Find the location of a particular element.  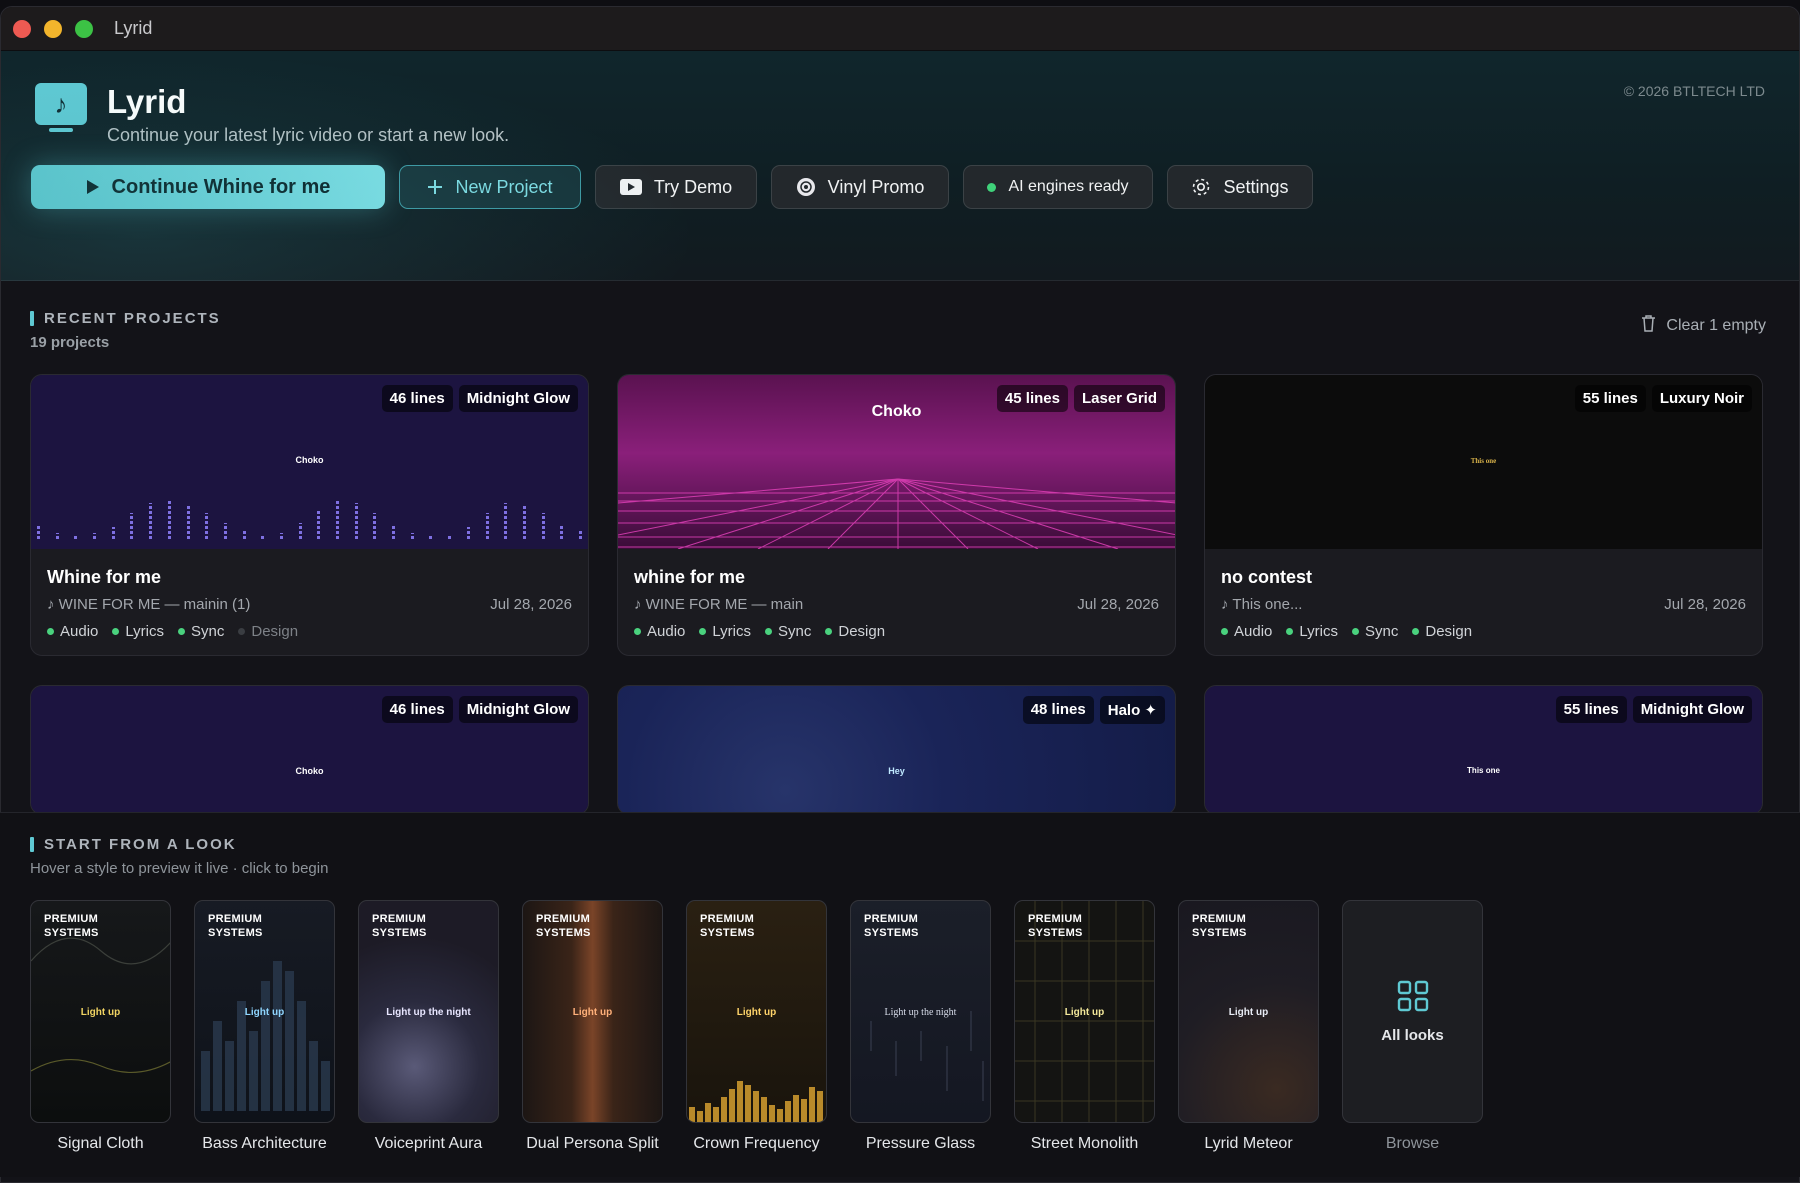

new-project-label: New Project is located at coordinates (504, 186).